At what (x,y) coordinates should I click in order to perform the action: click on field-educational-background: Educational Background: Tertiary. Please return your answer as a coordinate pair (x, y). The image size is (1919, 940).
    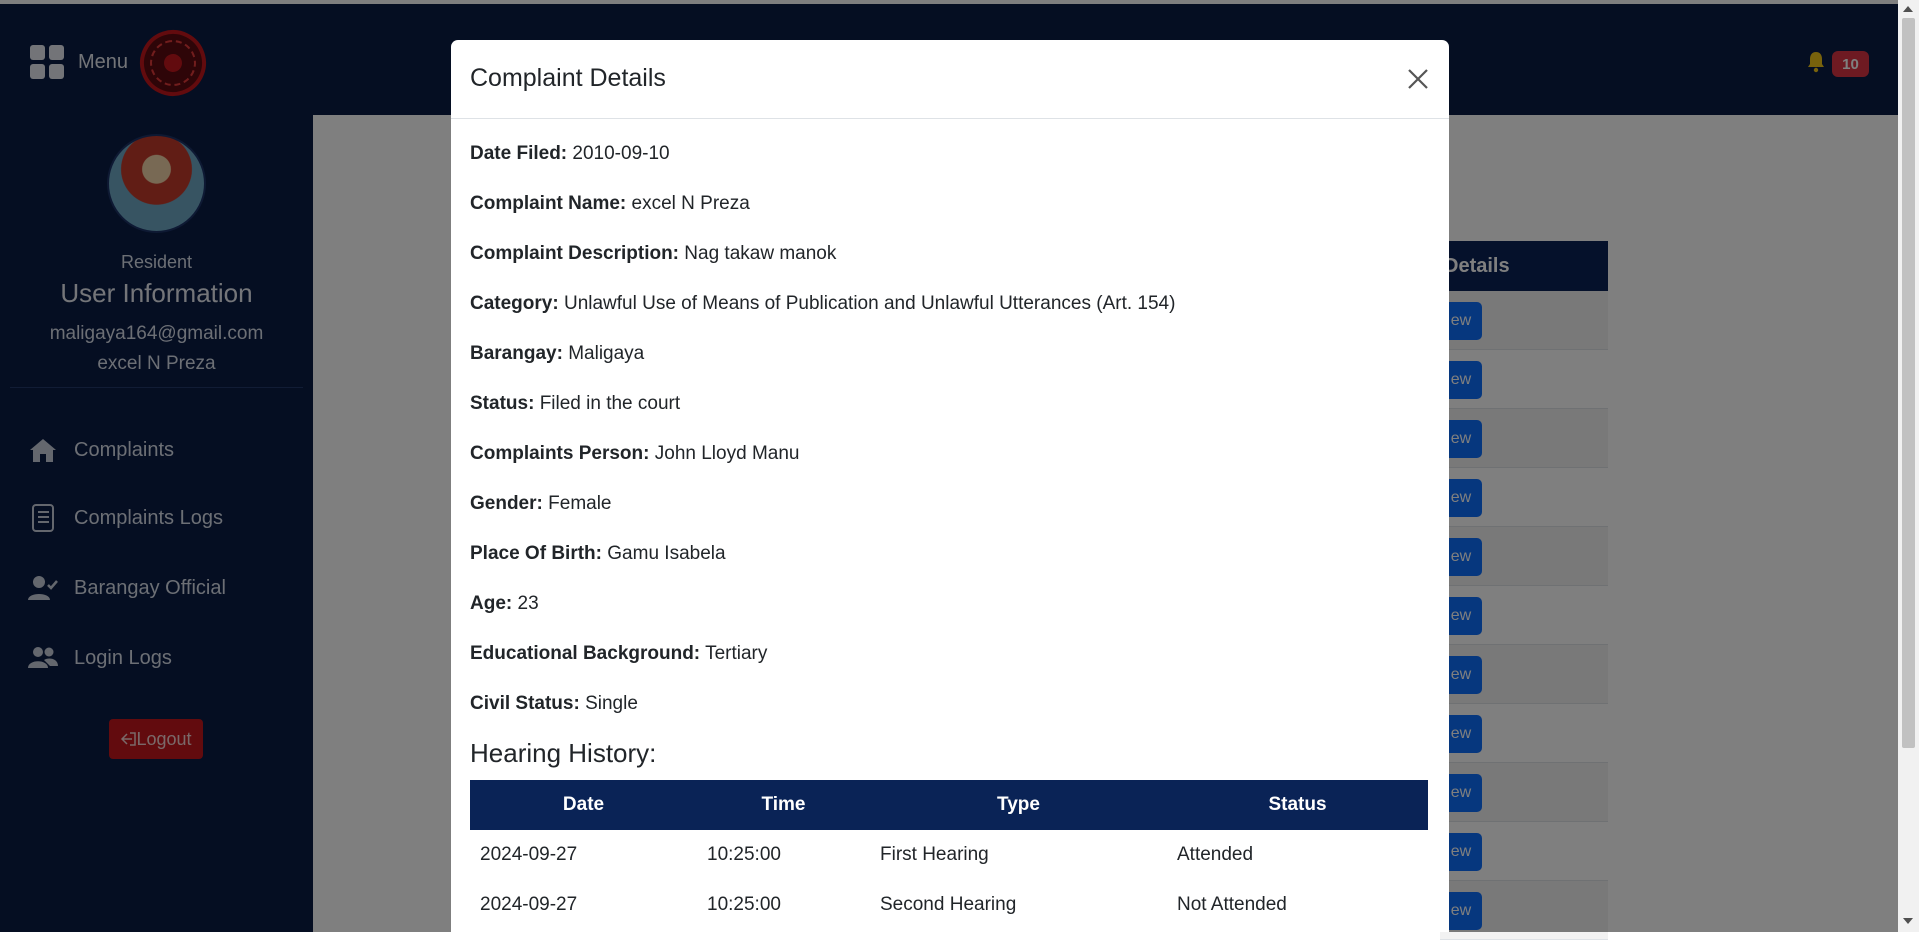
    Looking at the image, I should click on (619, 653).